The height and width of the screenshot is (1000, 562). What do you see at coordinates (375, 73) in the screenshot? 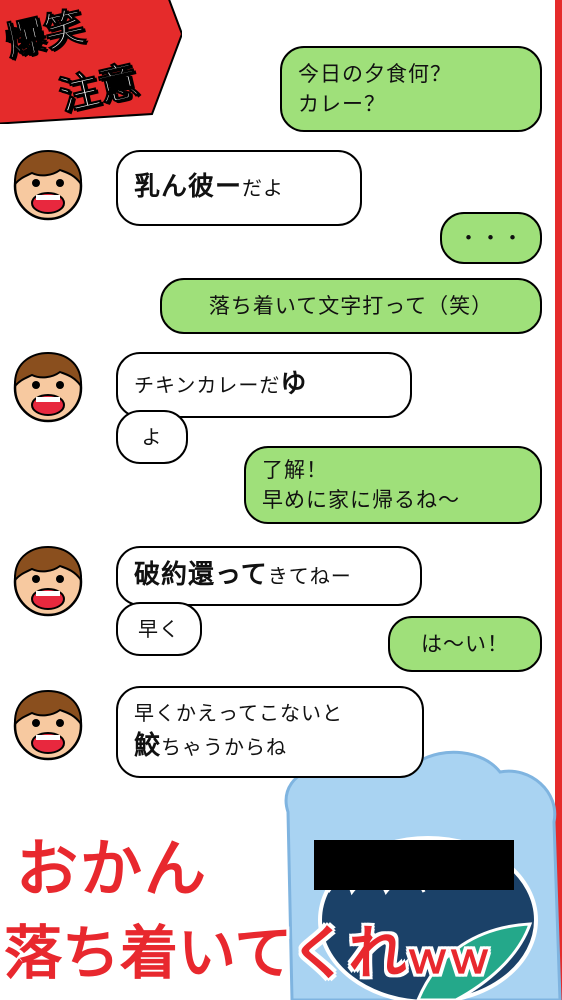
I see `message-line: 今日の夕食何？` at bounding box center [375, 73].